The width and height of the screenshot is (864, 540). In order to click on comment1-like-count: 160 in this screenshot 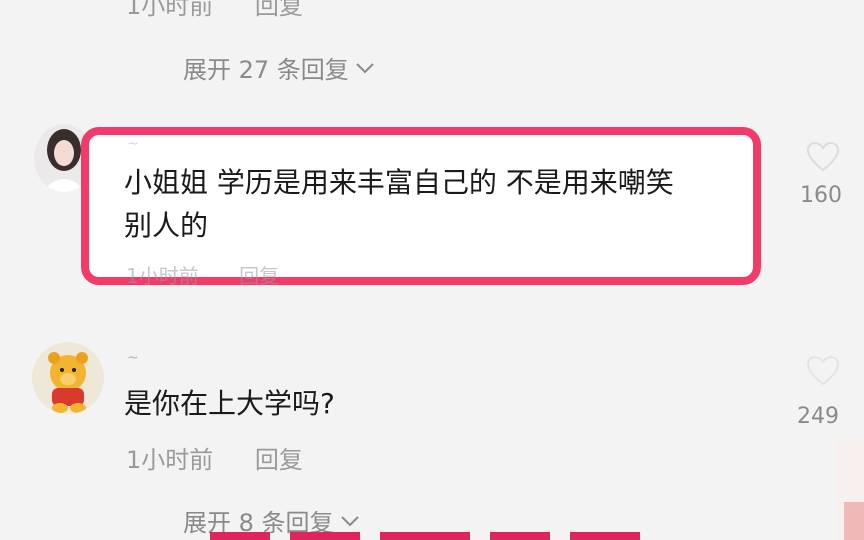, I will do `click(821, 195)`.